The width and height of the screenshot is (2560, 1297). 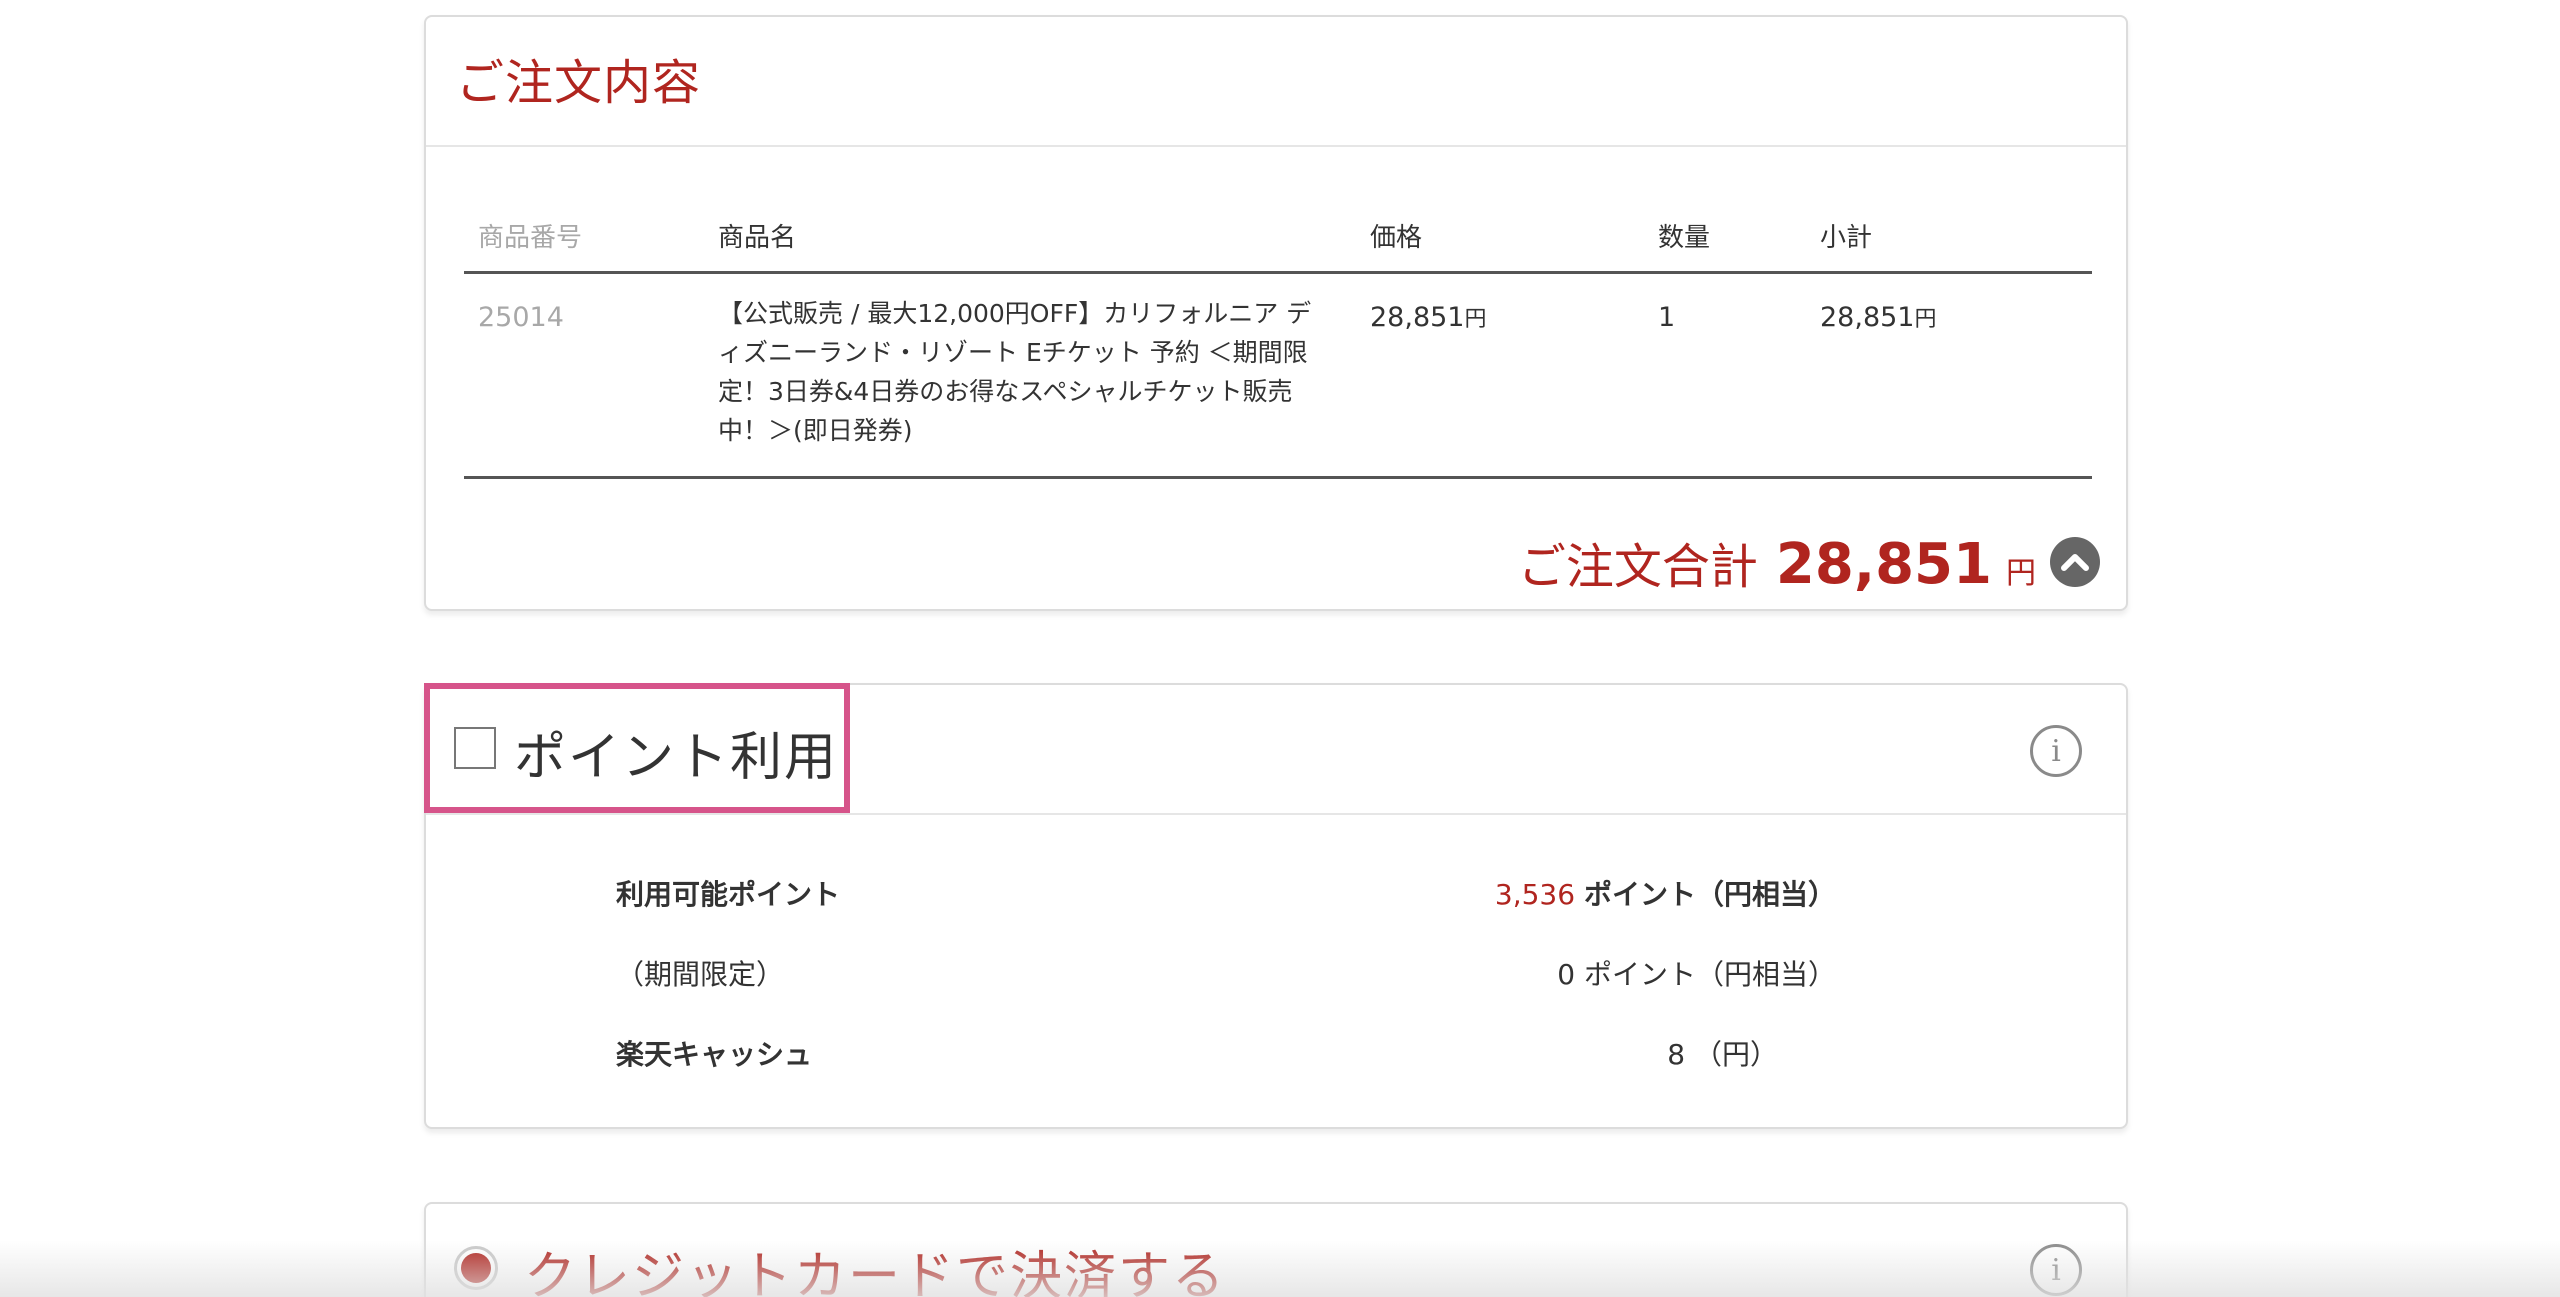 I want to click on column-header-name: 商品名, so click(x=757, y=238).